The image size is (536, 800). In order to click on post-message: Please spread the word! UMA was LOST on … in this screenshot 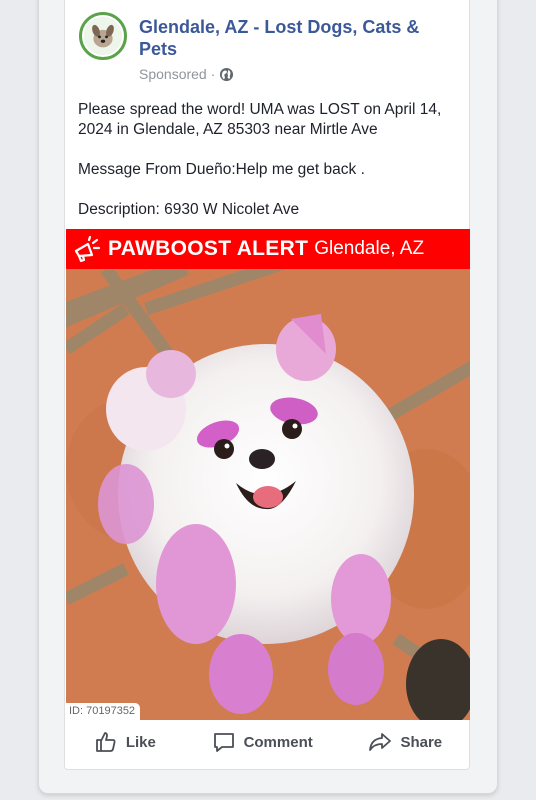, I will do `click(270, 170)`.